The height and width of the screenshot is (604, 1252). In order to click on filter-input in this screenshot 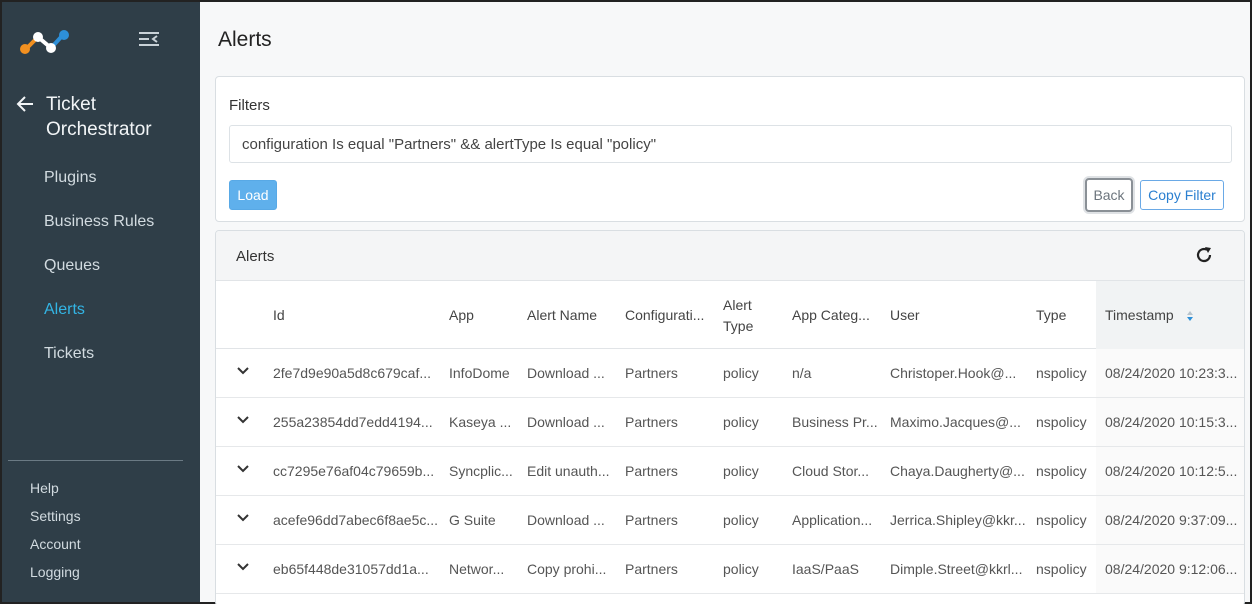, I will do `click(730, 144)`.